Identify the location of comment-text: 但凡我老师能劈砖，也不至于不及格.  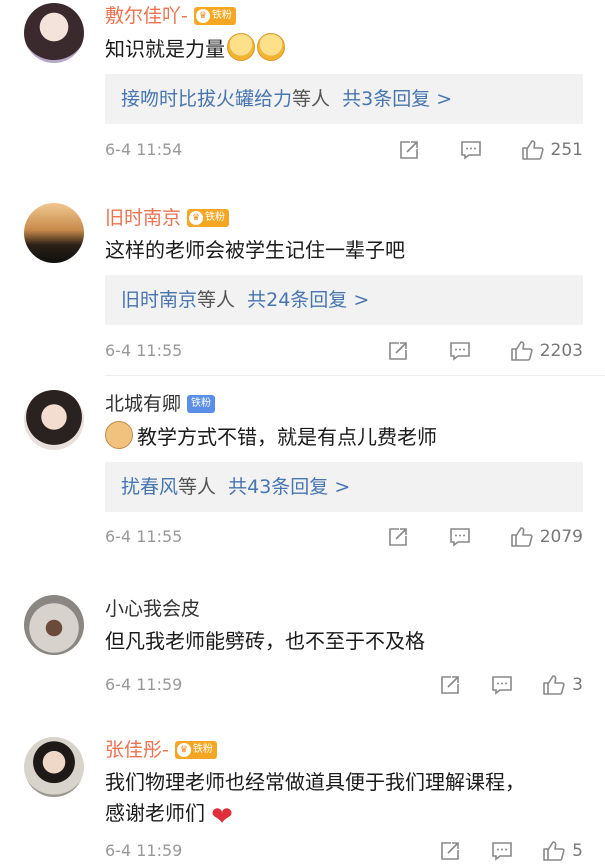
(265, 641).